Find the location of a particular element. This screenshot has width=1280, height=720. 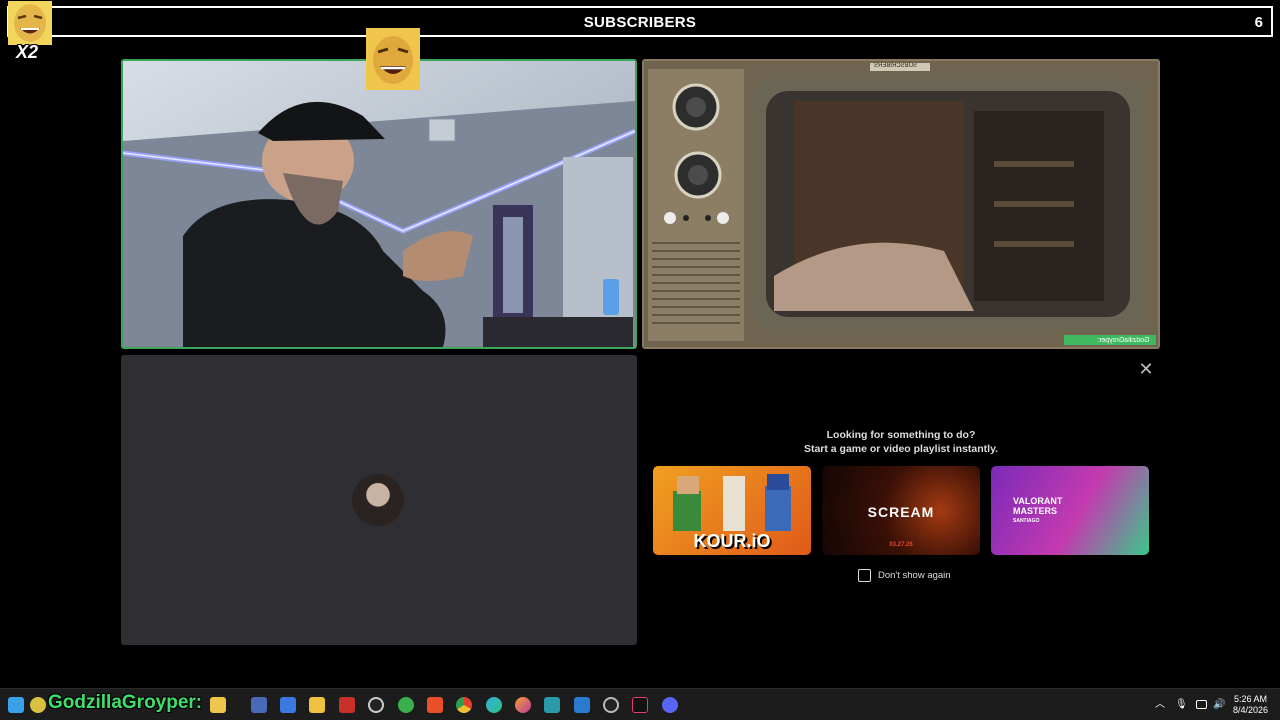

multiplier-label: X2 is located at coordinates (27, 52).